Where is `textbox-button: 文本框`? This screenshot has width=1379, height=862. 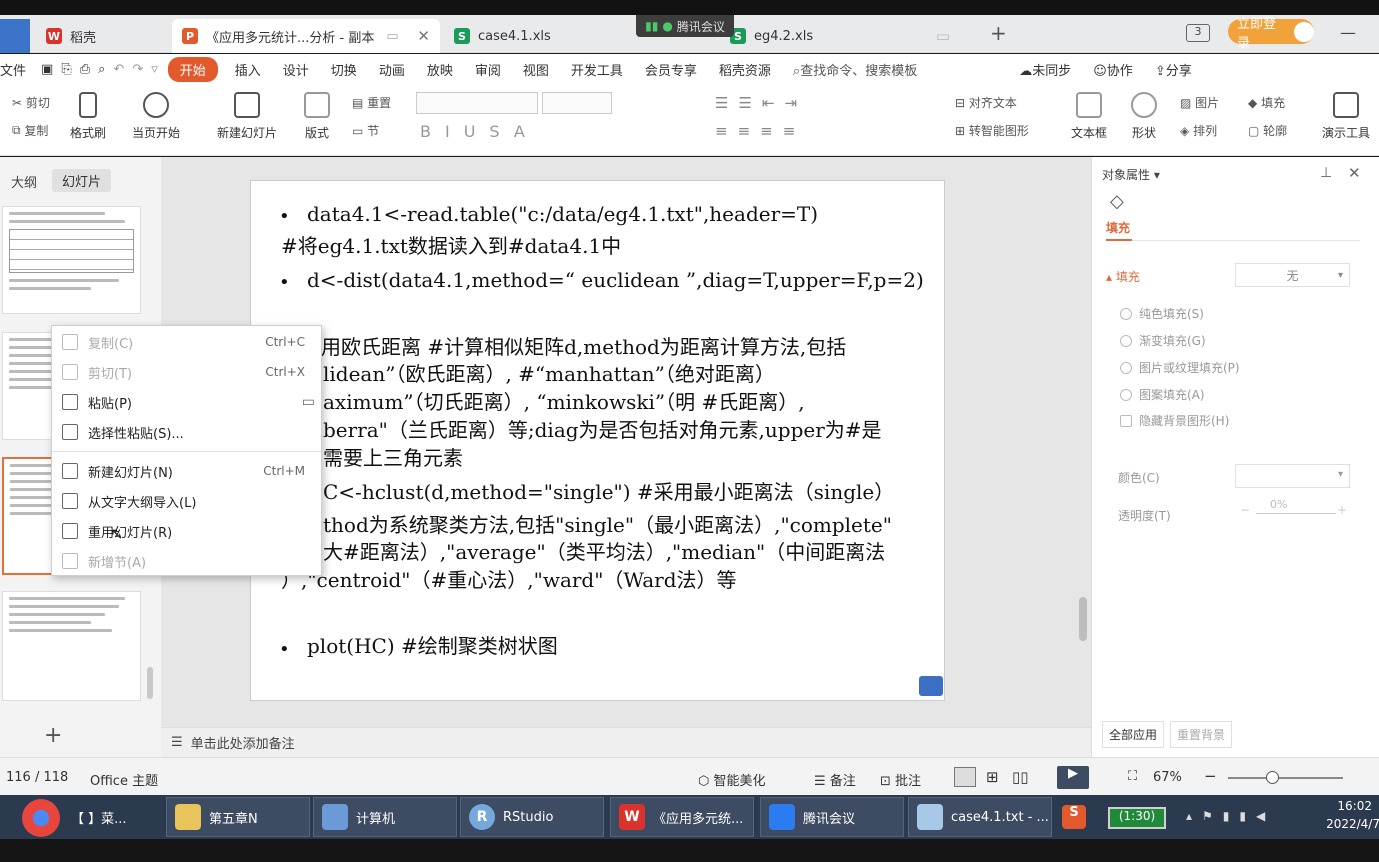 textbox-button: 文本框 is located at coordinates (1089, 116).